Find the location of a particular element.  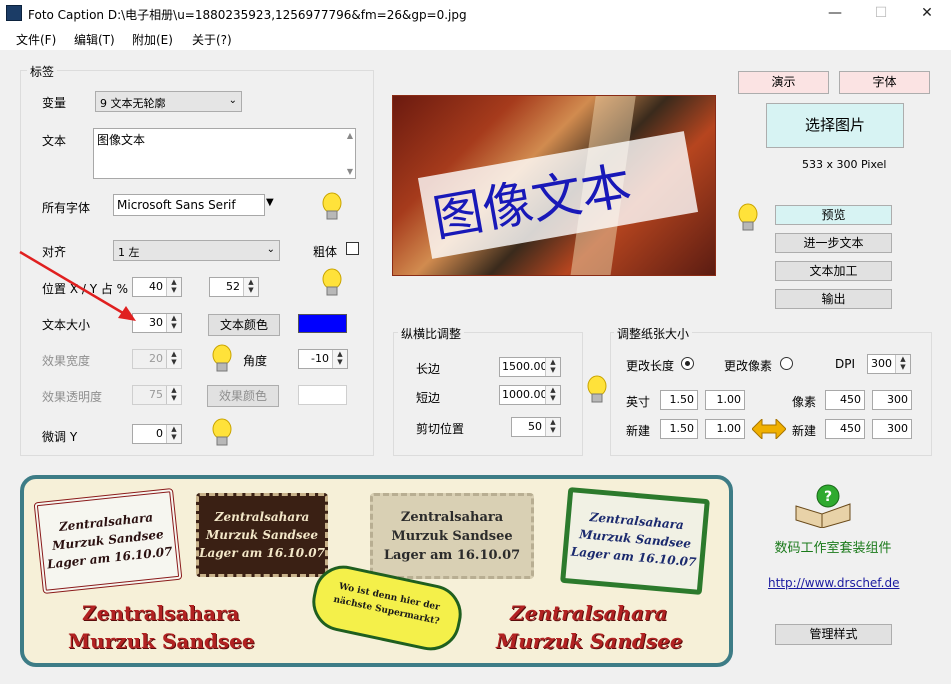

short-edge-value: 1000.00 is located at coordinates (525, 394).